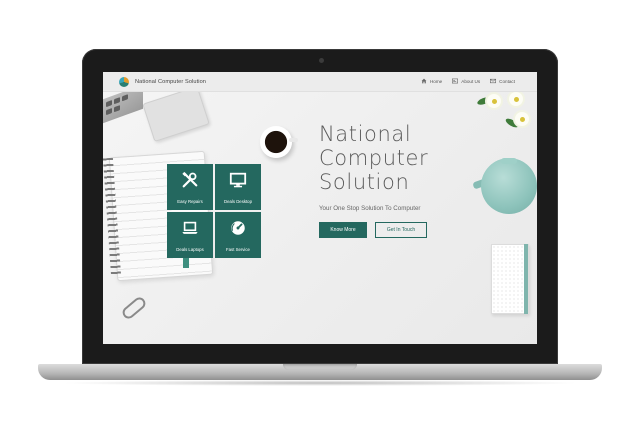  What do you see at coordinates (436, 81) in the screenshot?
I see `nav-item-label: Home` at bounding box center [436, 81].